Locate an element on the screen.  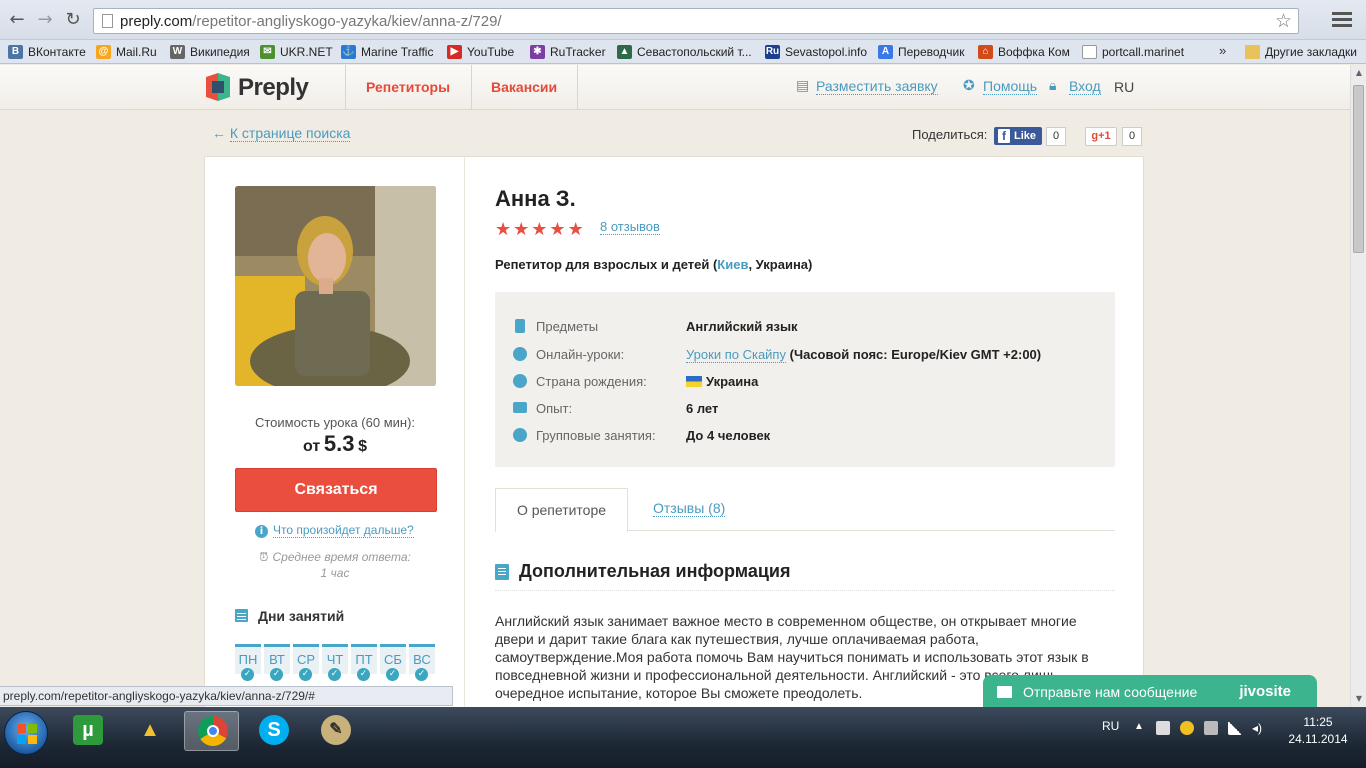
bookmark-label: YouTube is located at coordinates (491, 52).